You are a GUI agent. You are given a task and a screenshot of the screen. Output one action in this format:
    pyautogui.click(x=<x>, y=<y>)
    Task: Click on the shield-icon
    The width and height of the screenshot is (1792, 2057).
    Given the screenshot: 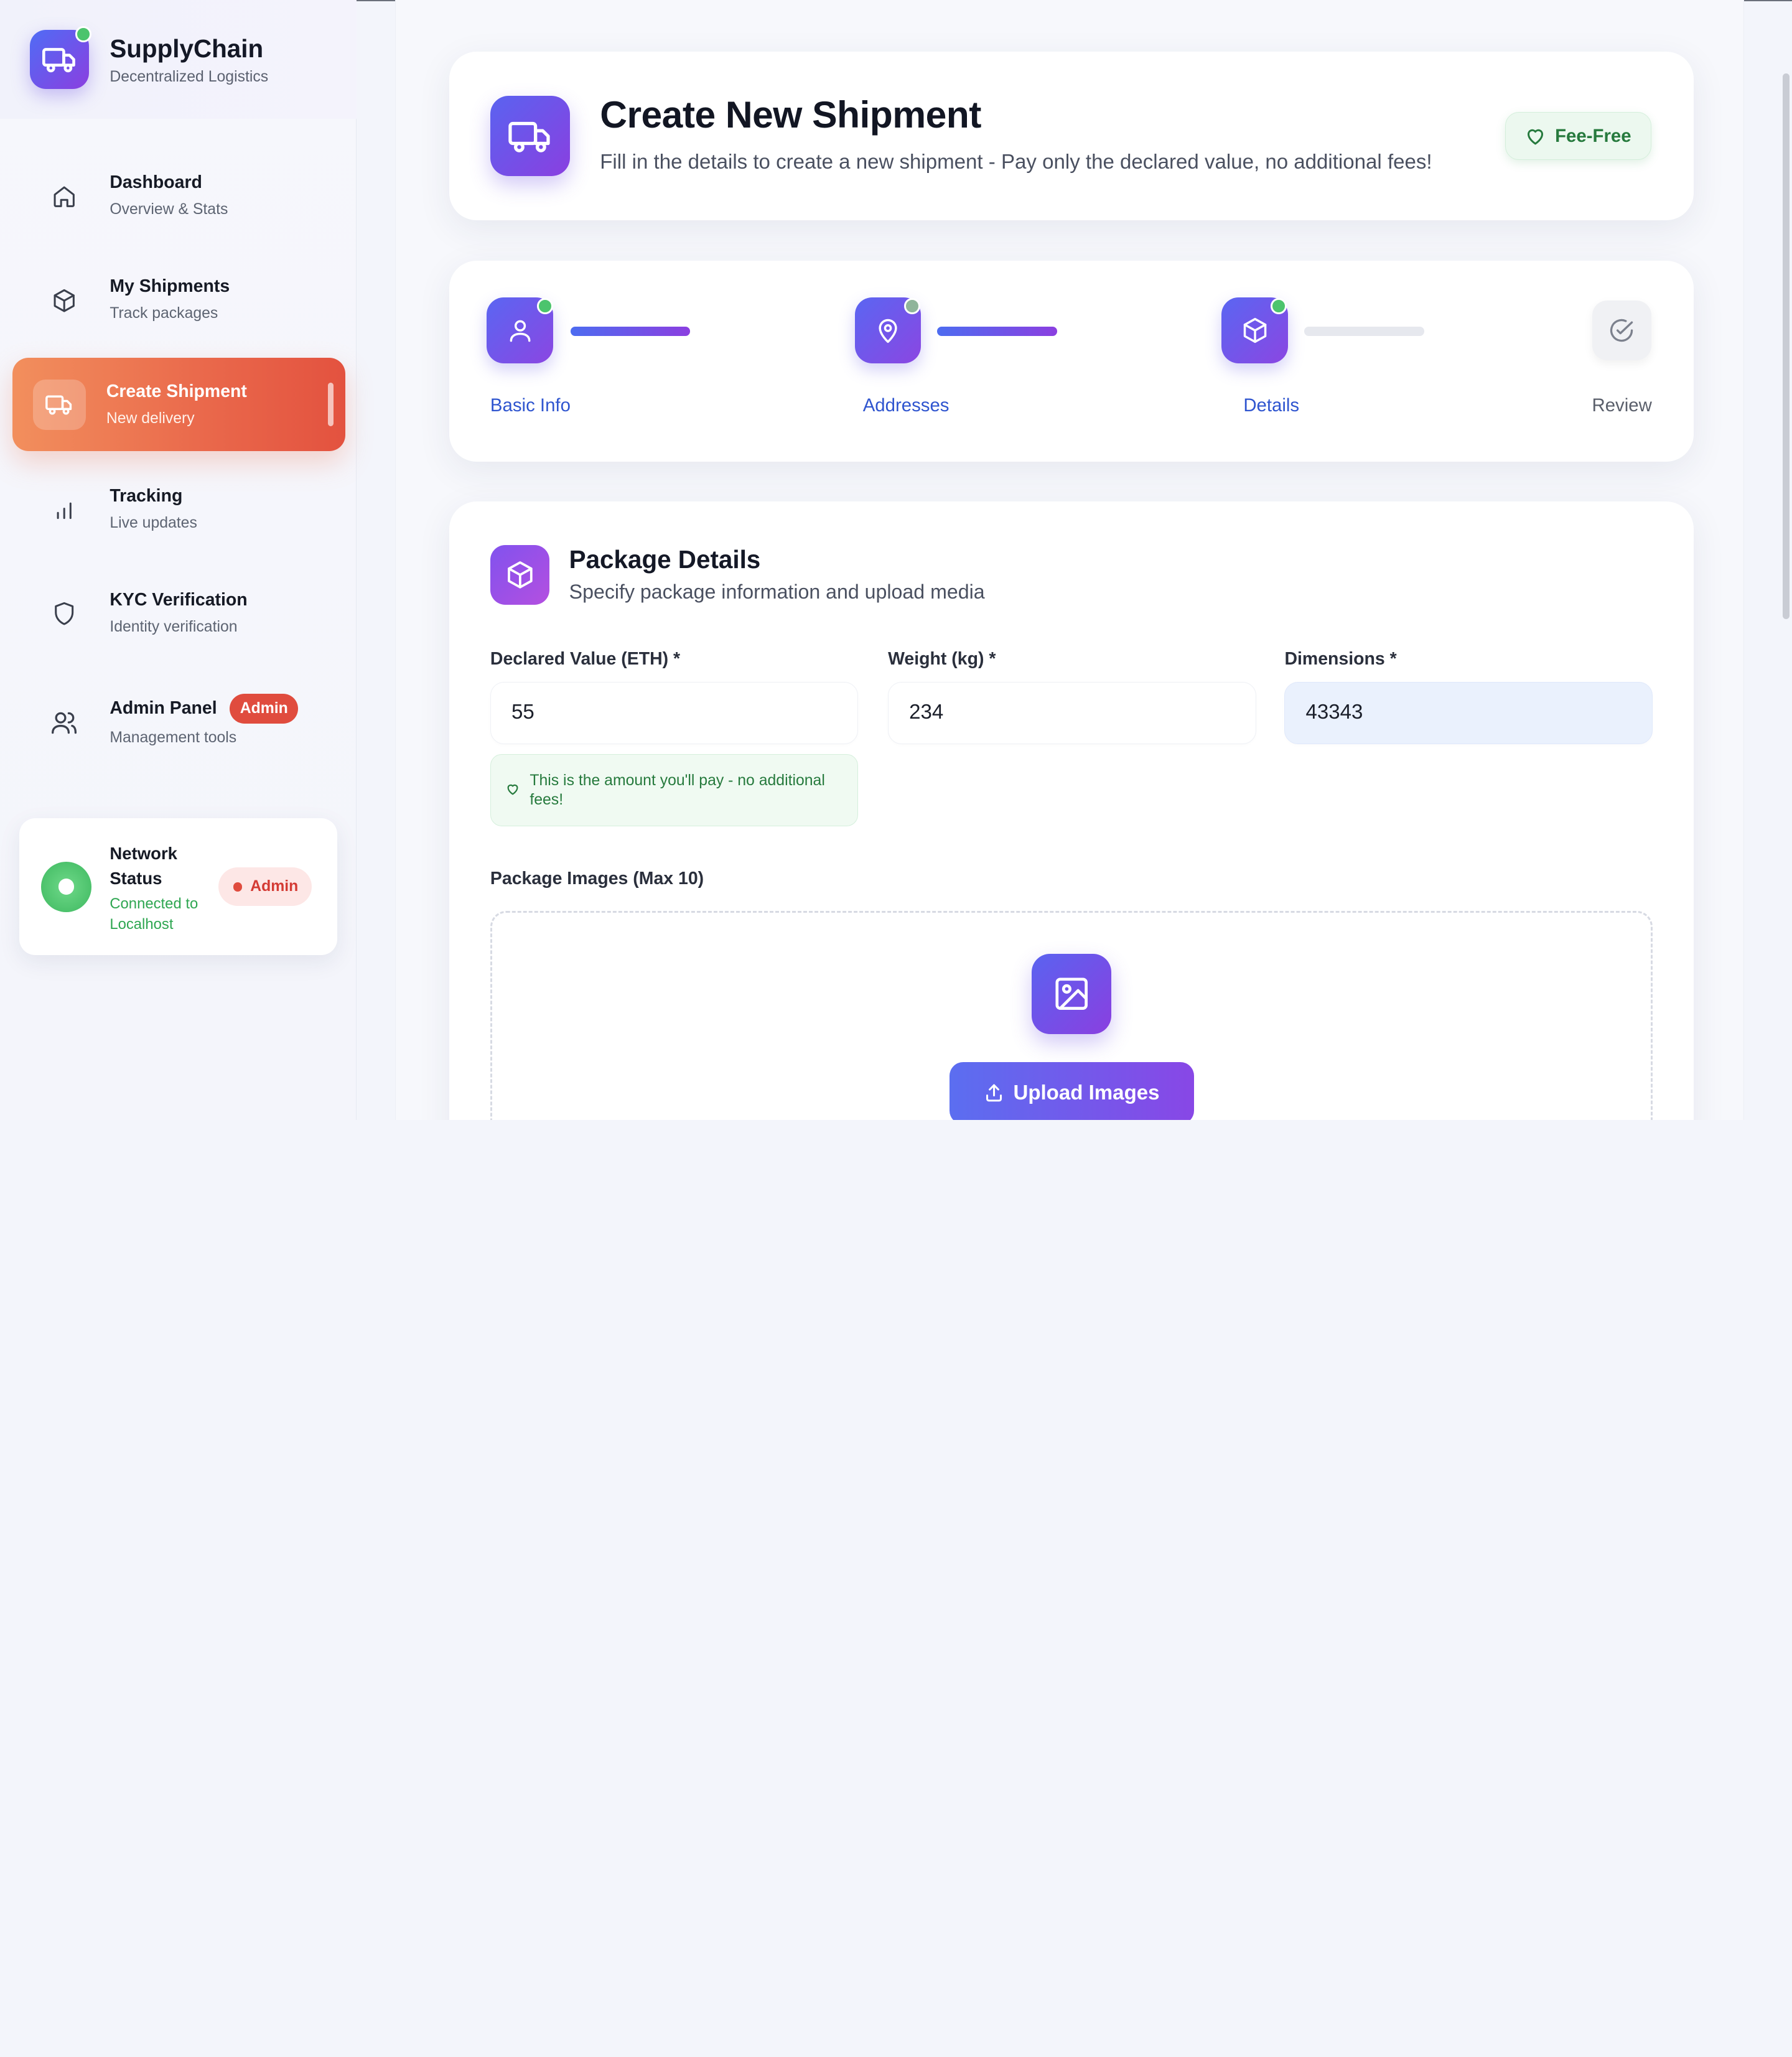 What is the action you would take?
    pyautogui.click(x=63, y=614)
    